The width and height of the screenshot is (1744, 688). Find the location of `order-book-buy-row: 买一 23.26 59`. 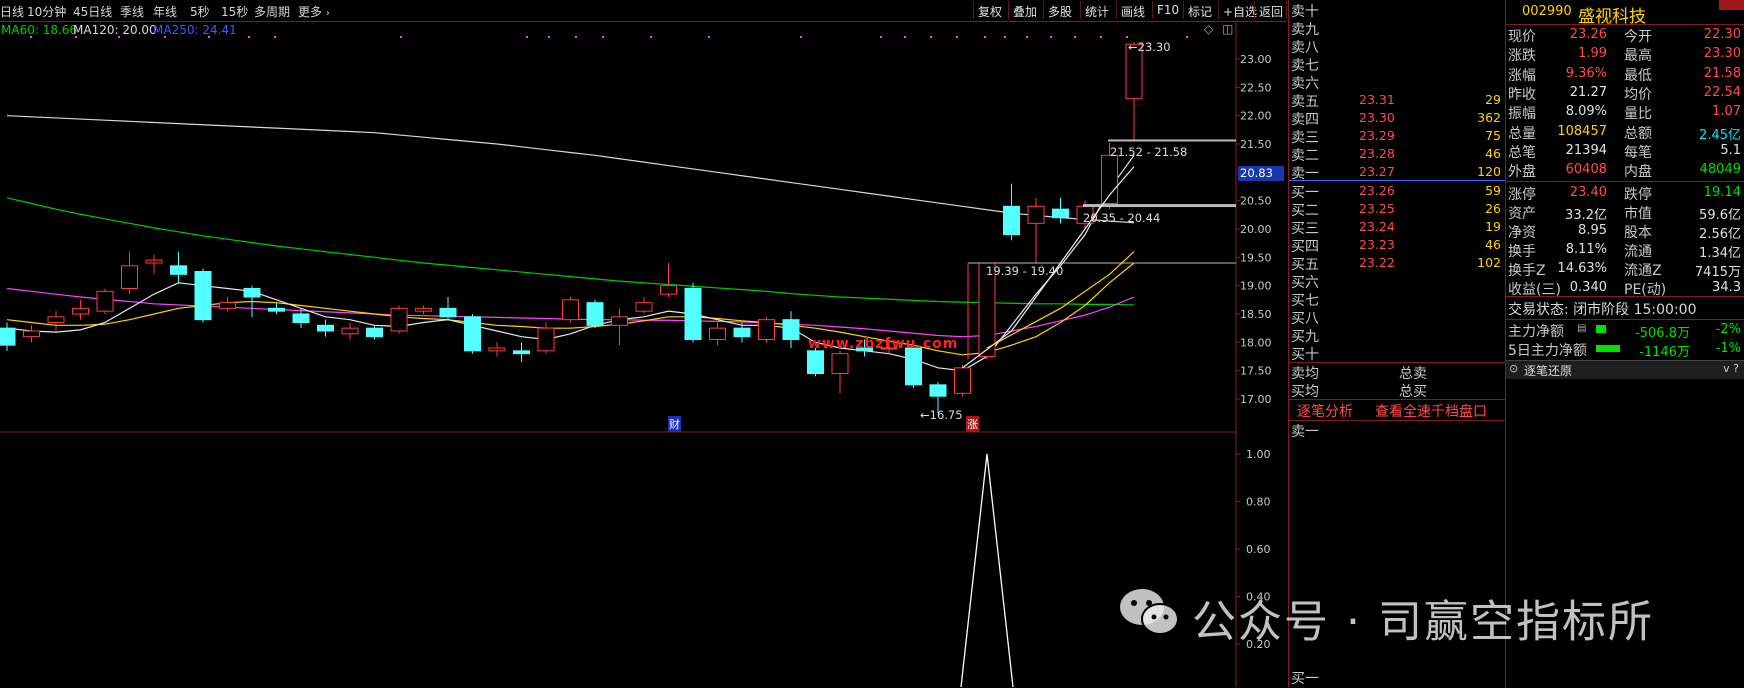

order-book-buy-row: 买一 23.26 59 is located at coordinates (1396, 191).